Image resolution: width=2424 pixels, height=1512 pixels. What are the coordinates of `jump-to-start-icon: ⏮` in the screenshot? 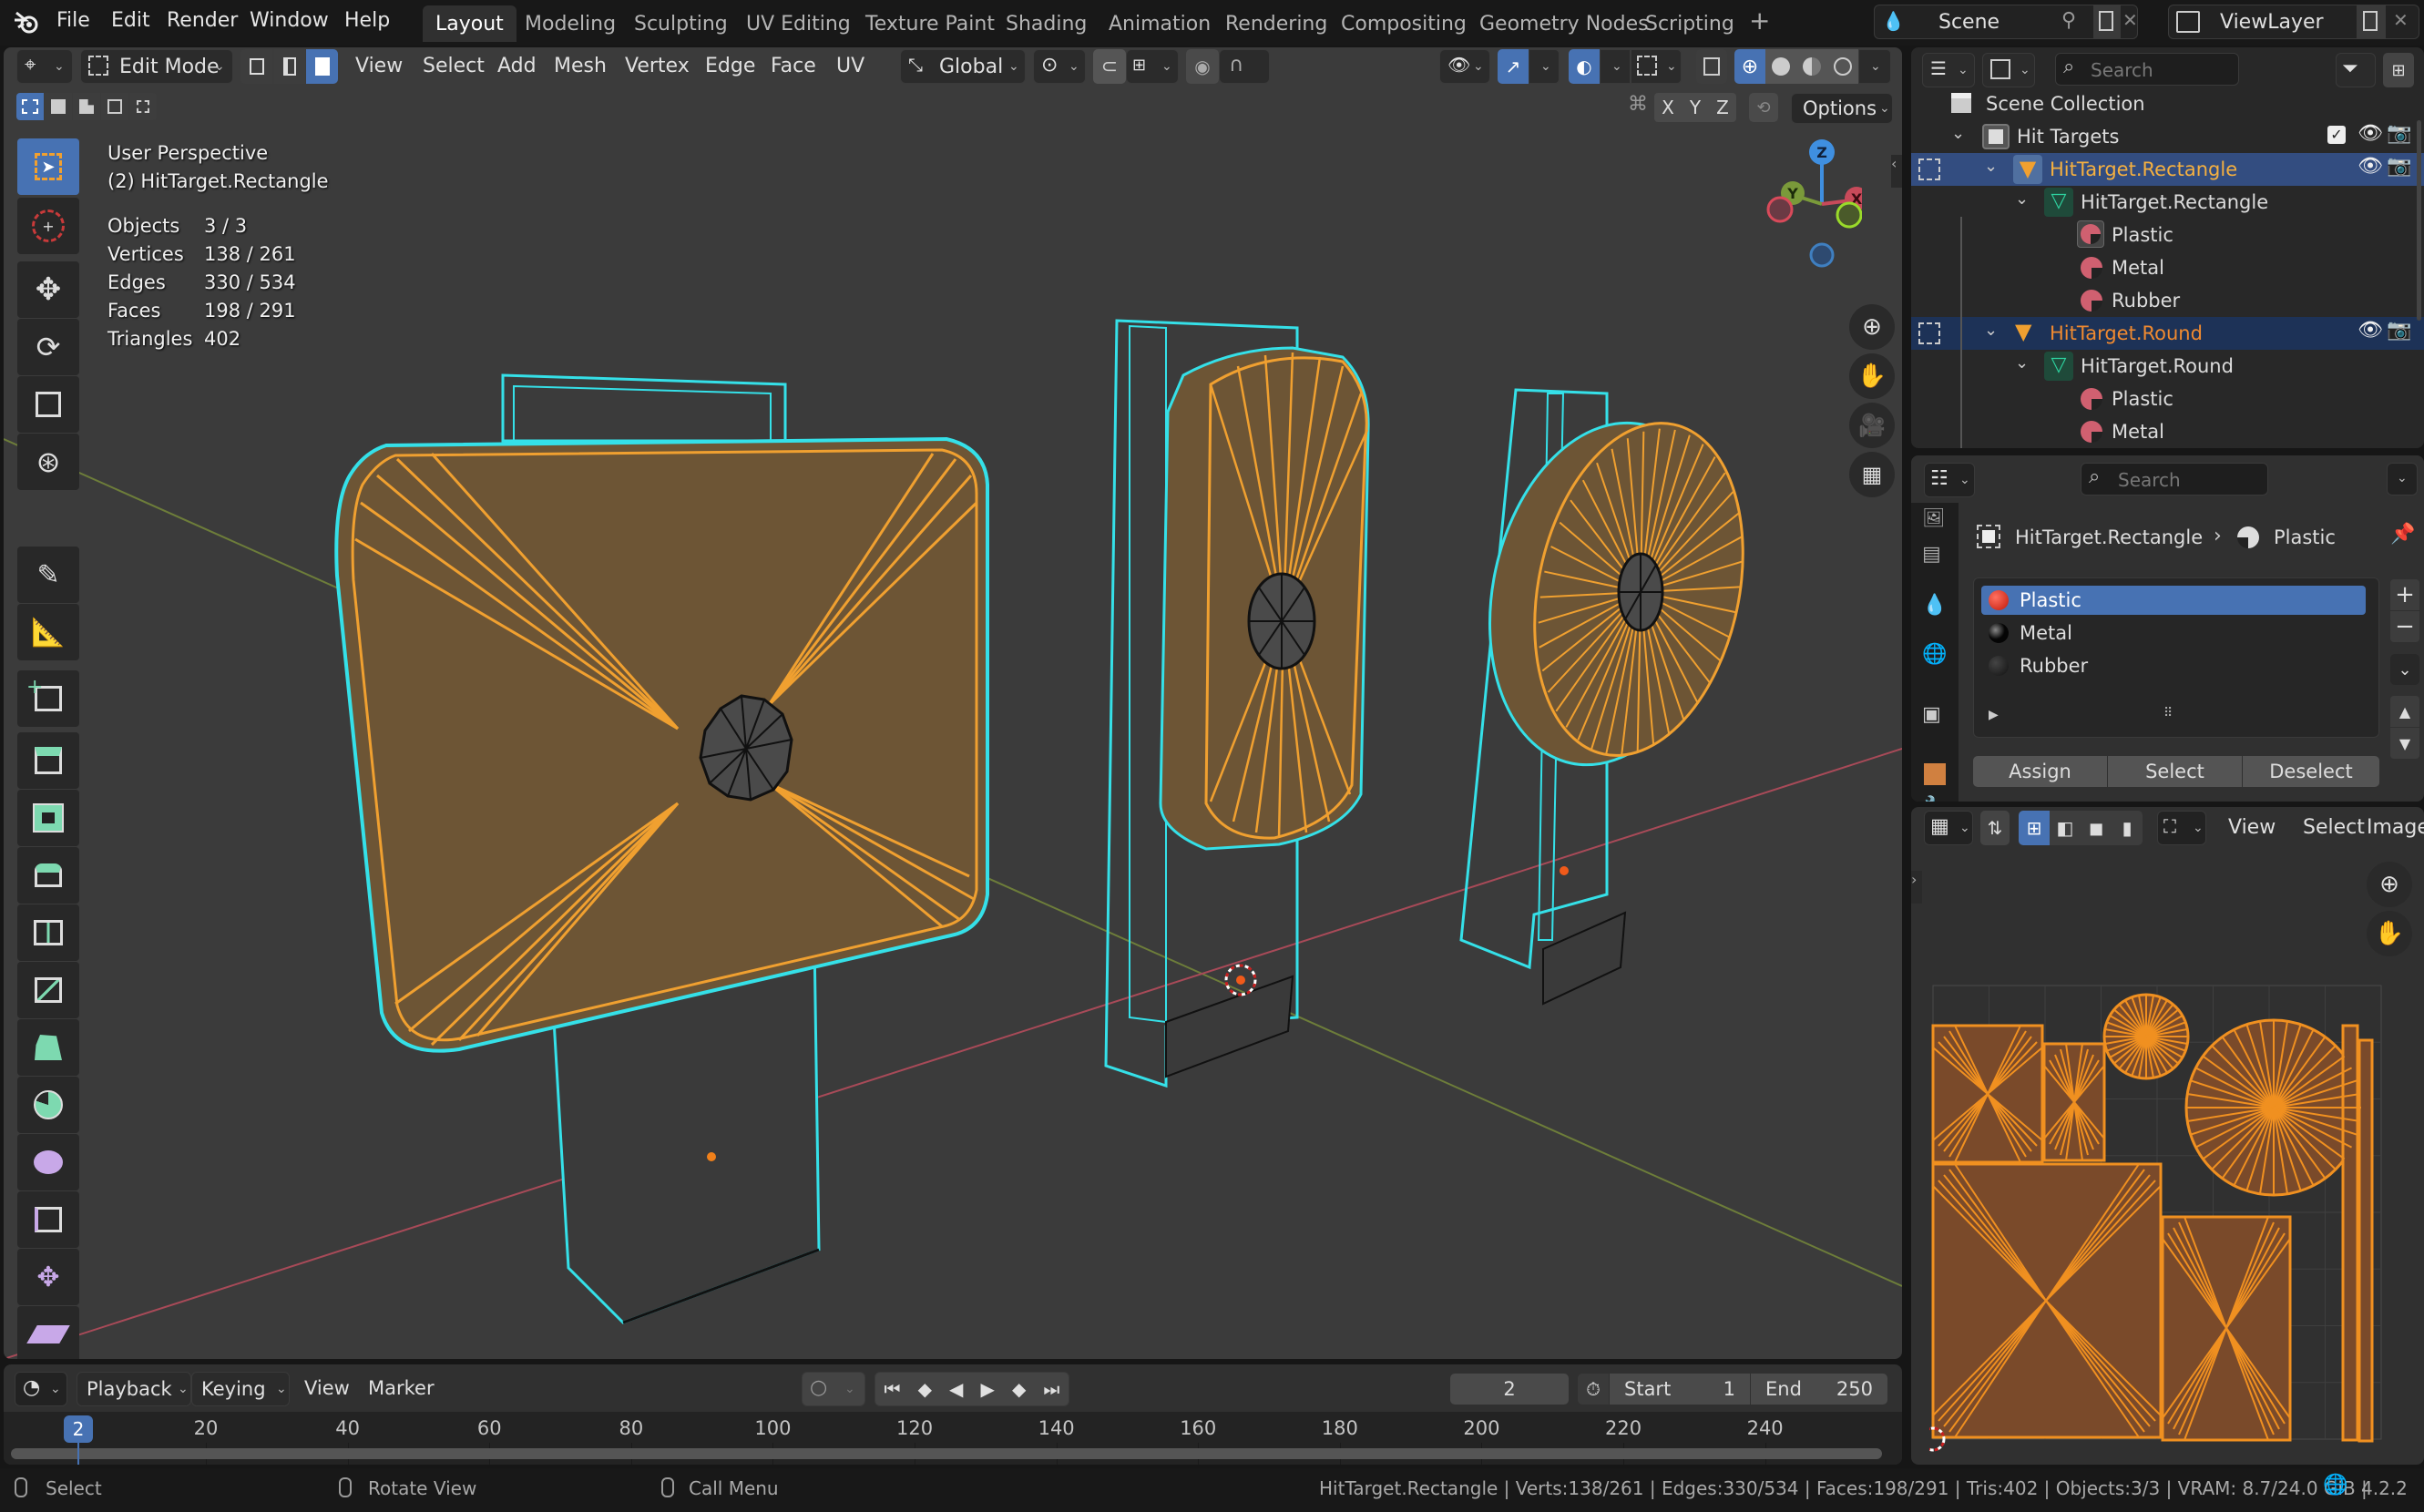 It's located at (893, 1389).